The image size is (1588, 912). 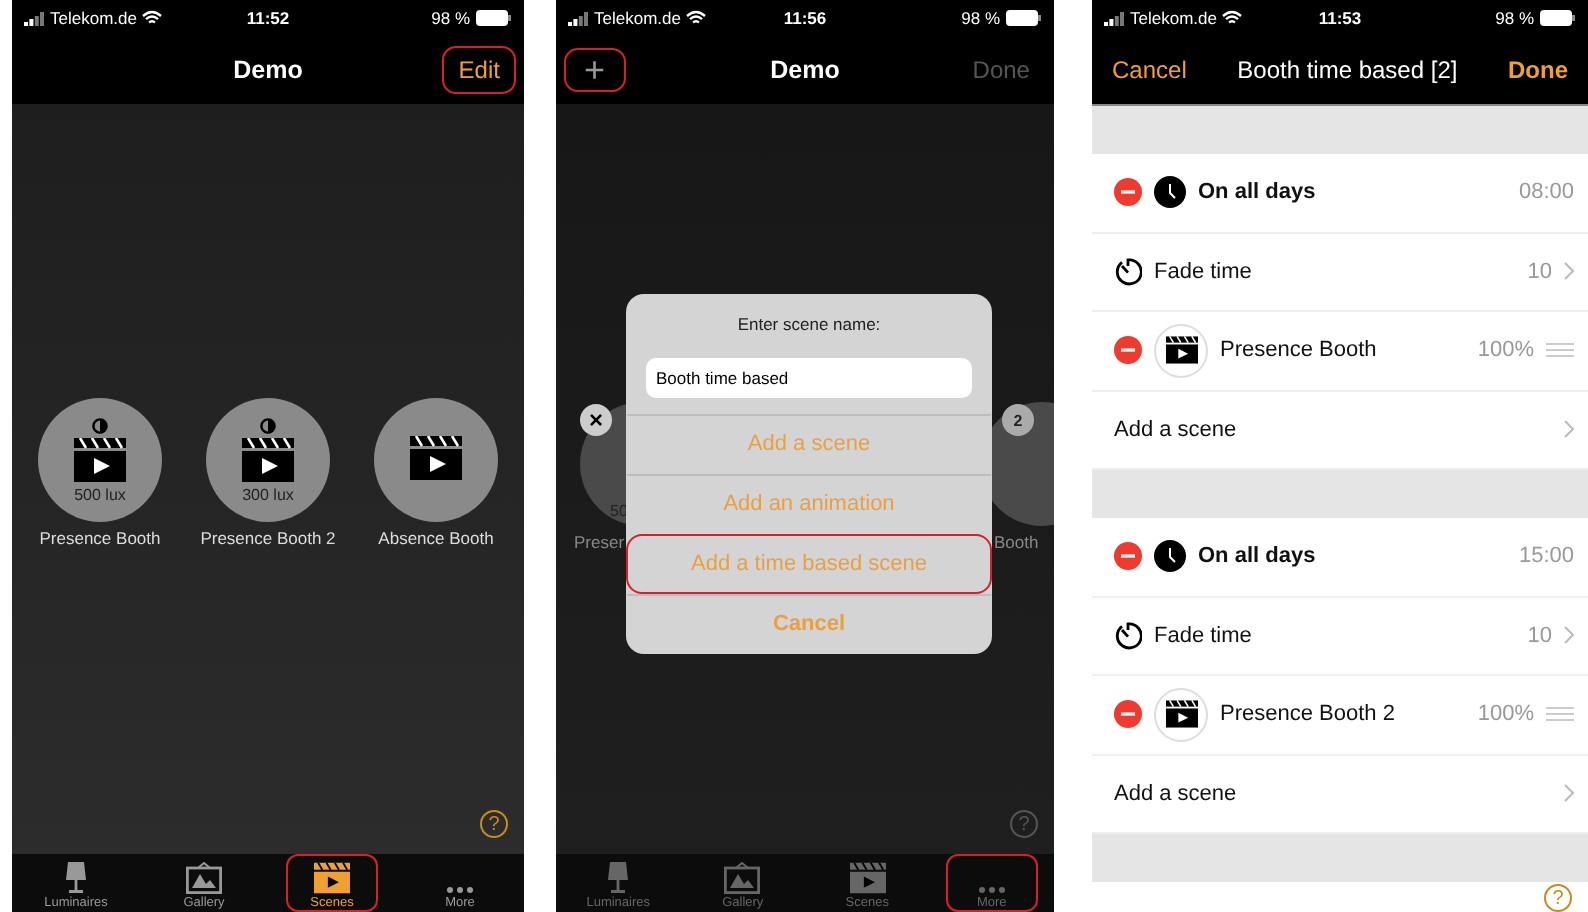 What do you see at coordinates (596, 420) in the screenshot?
I see `delete-button: ×` at bounding box center [596, 420].